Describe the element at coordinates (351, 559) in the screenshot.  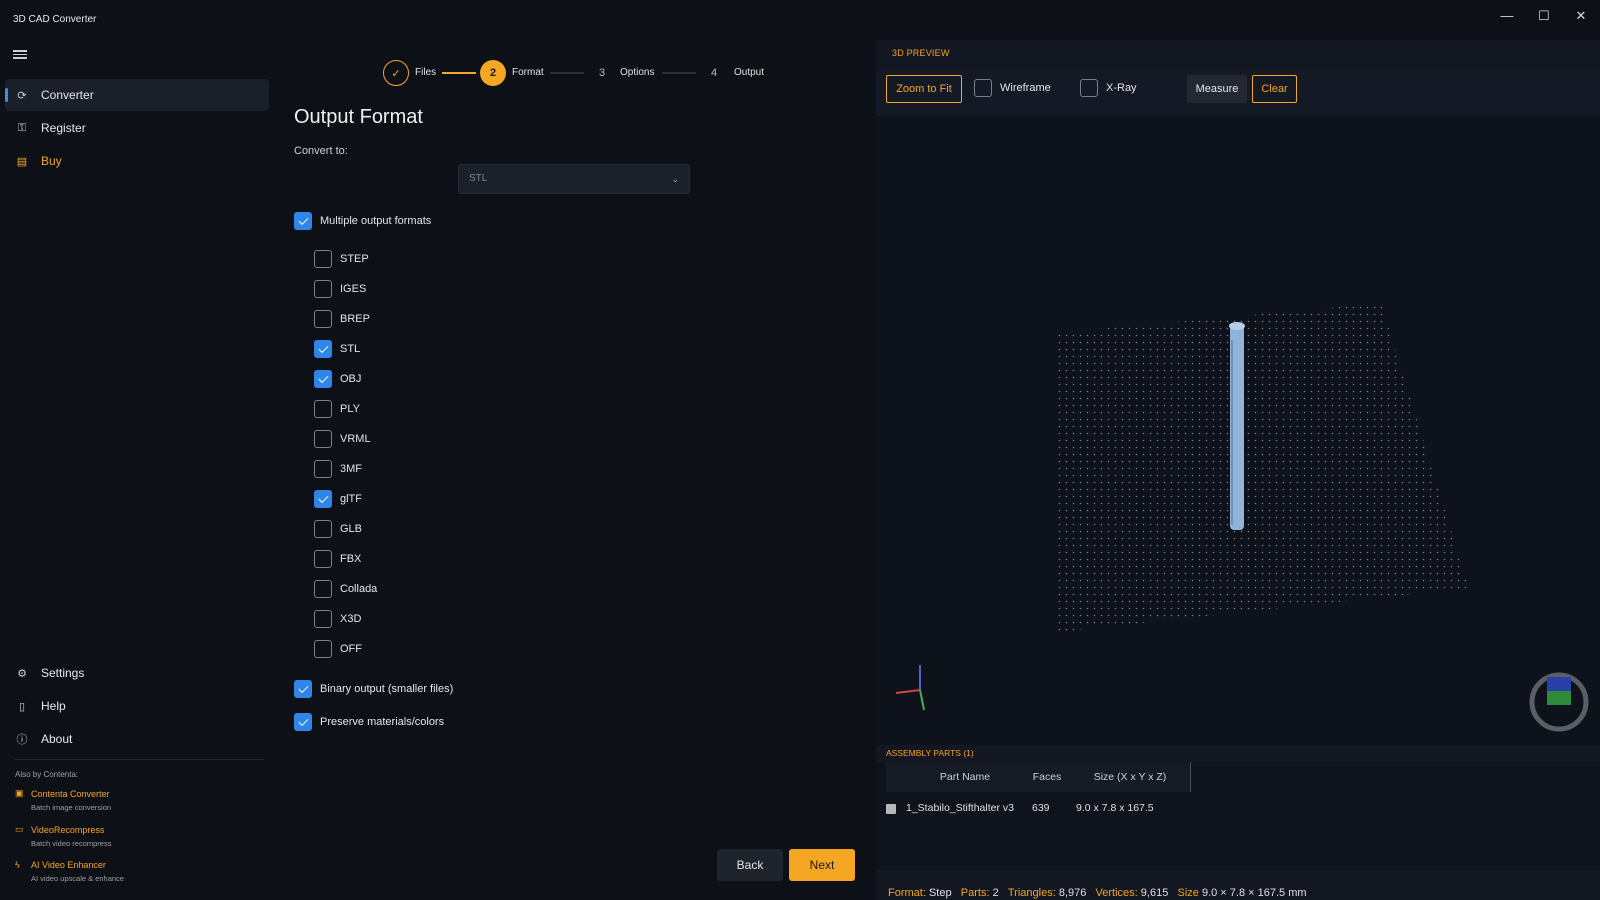
I see `checkbox-label: FBX` at that location.